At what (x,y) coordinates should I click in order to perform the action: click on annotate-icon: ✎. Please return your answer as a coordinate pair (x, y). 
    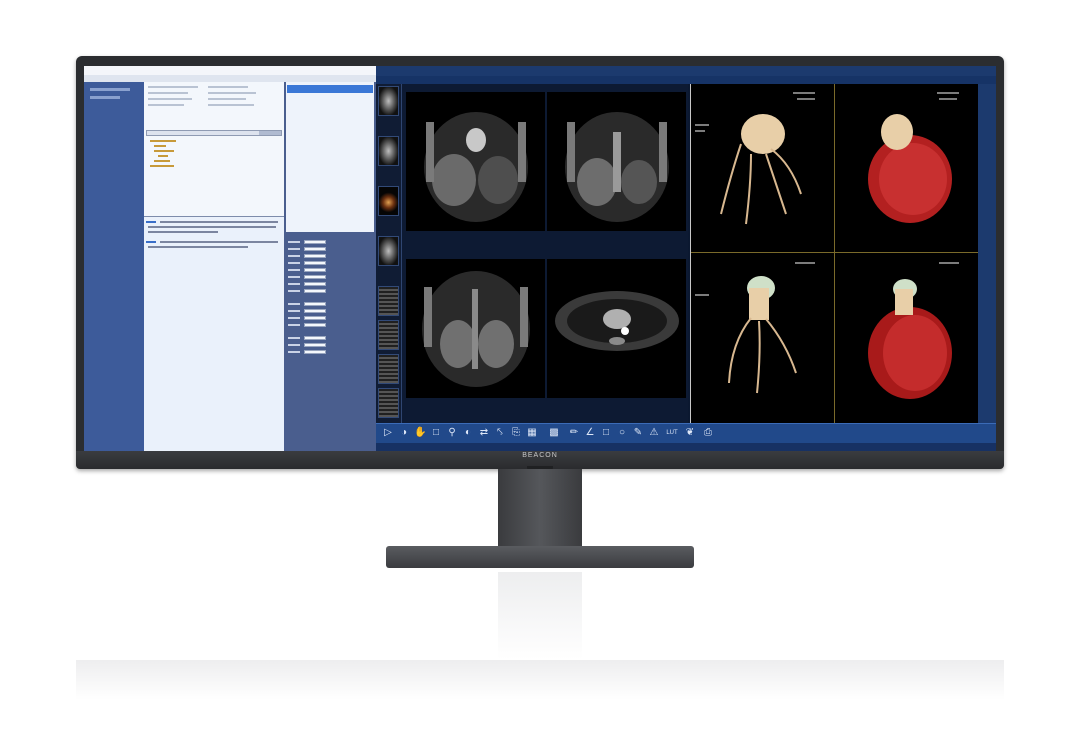
    Looking at the image, I should click on (638, 433).